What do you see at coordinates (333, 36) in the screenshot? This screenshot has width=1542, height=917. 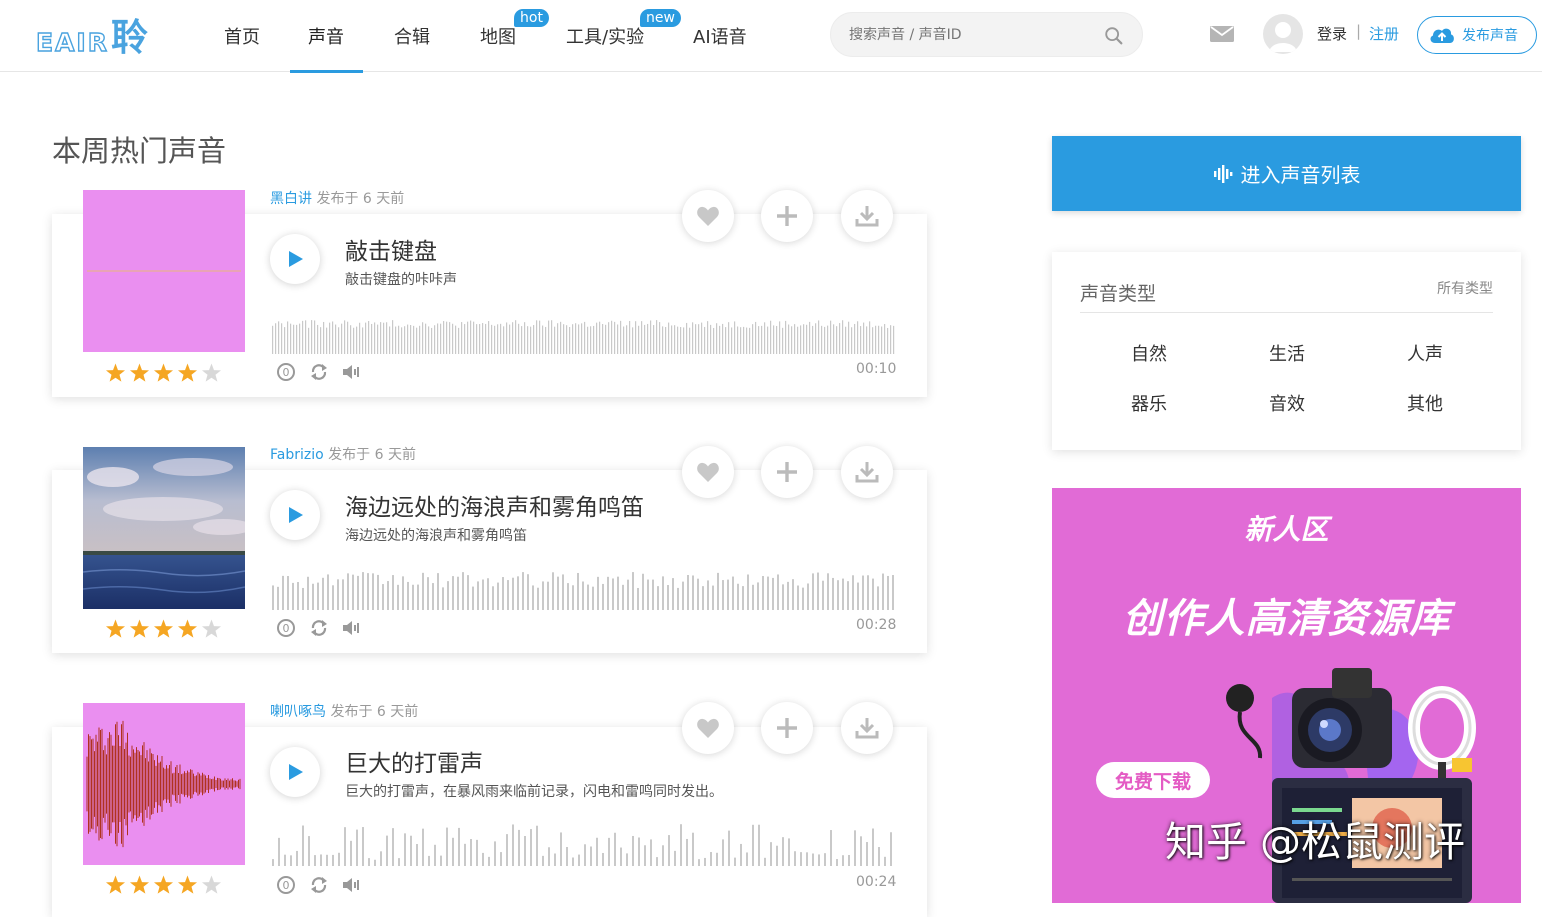 I see `nav-item-sounds: 声音` at bounding box center [333, 36].